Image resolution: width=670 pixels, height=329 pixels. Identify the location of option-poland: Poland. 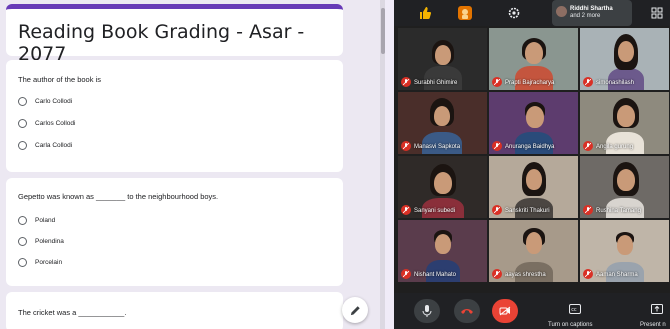
(36, 220).